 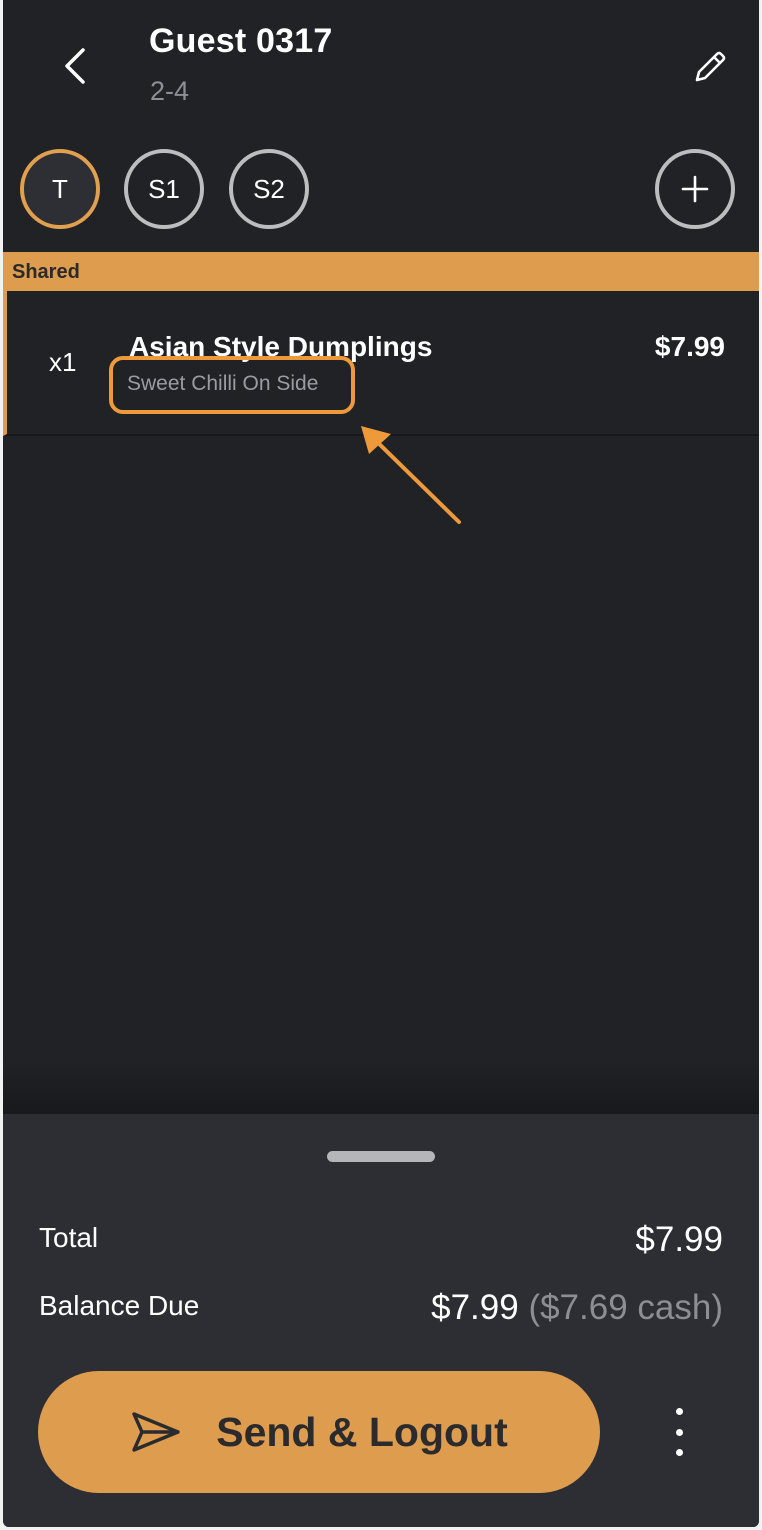 What do you see at coordinates (381, 1087) in the screenshot?
I see `list-fade` at bounding box center [381, 1087].